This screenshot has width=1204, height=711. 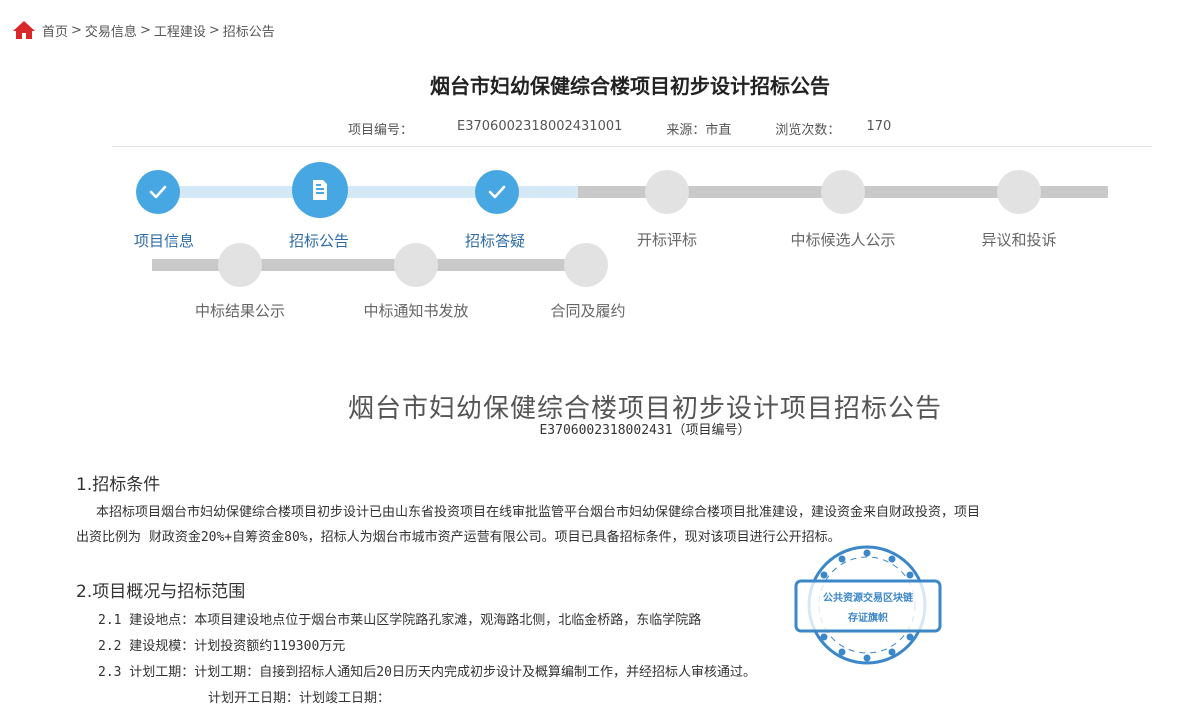 I want to click on breadcrumb-current: 招标公告, so click(x=249, y=30).